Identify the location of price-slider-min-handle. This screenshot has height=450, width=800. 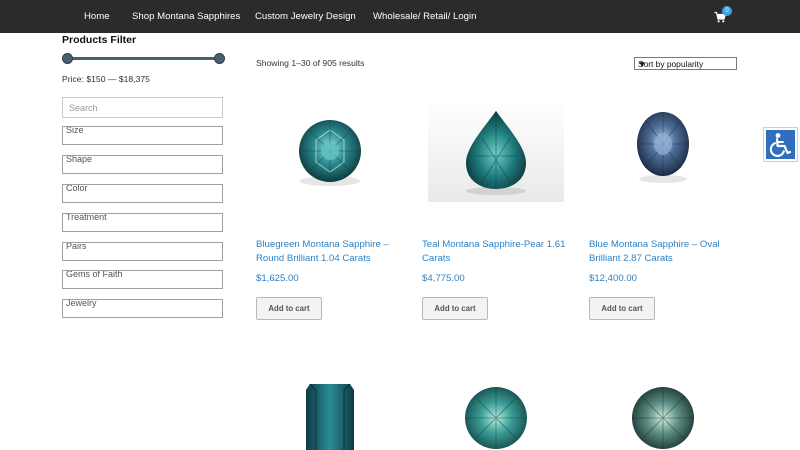
(67, 58).